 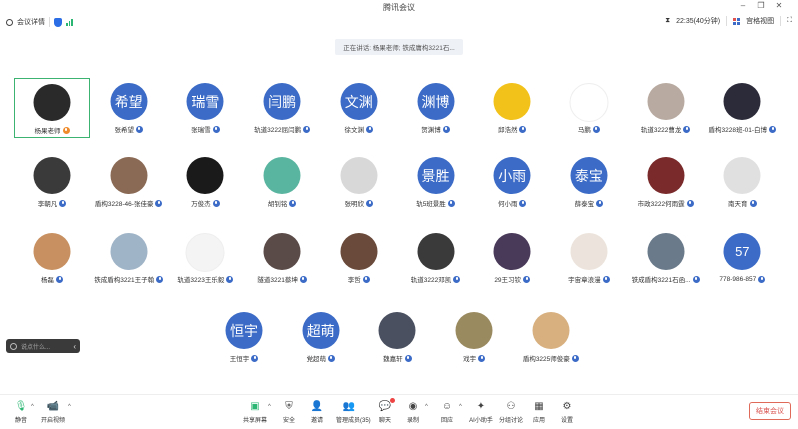 I want to click on collapse-chevron-icon: ‹, so click(x=74, y=346).